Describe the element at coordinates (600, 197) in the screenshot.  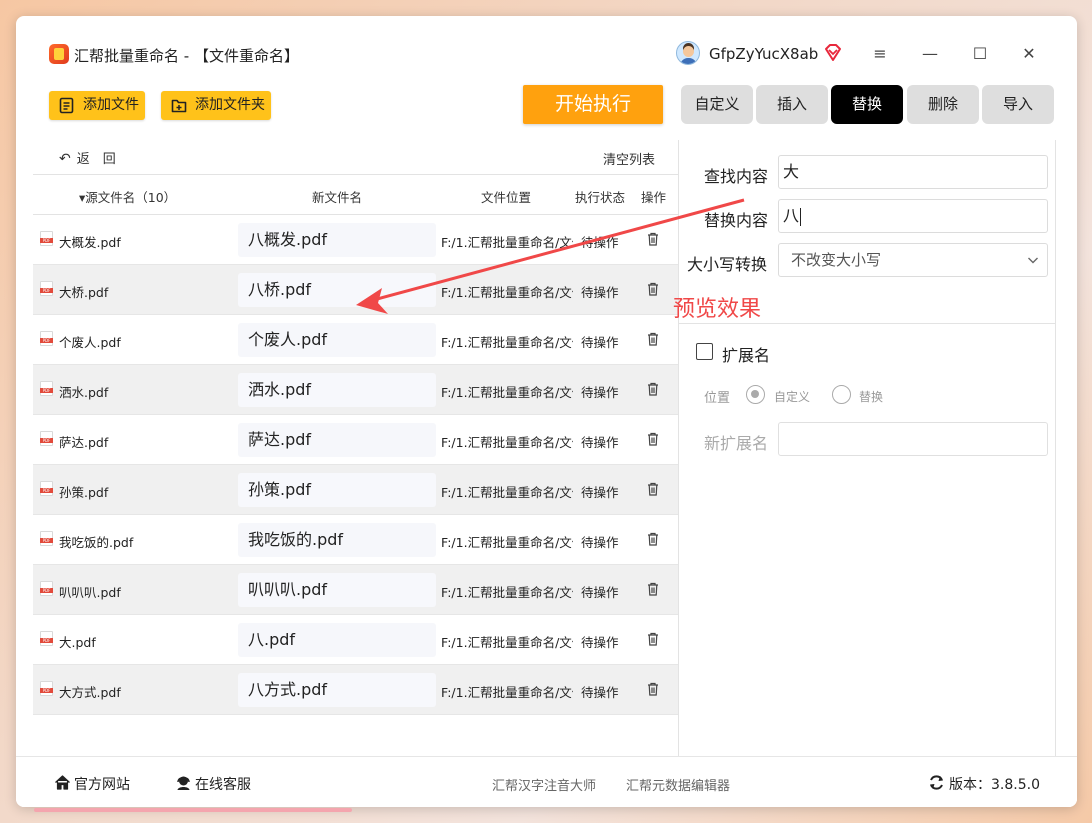
I see `column-status: 执行状态` at that location.